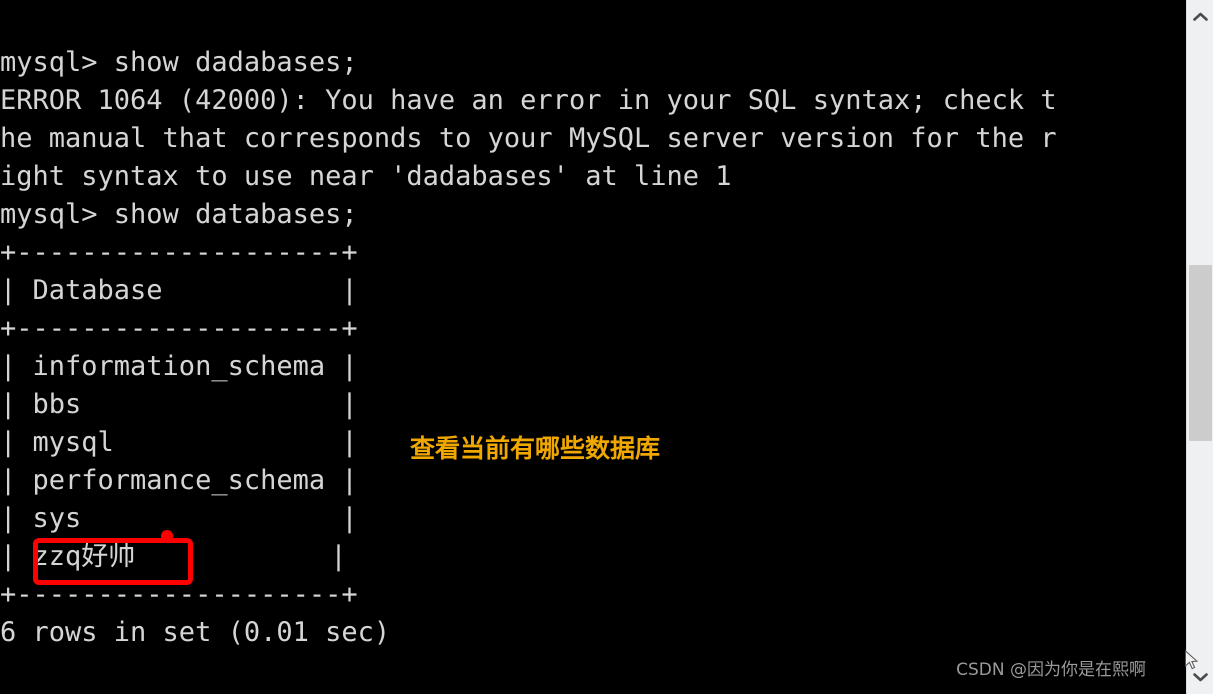 Image resolution: width=1213 pixels, height=694 pixels. I want to click on terminal-line-command-2: mysql> show databases;, so click(179, 214).